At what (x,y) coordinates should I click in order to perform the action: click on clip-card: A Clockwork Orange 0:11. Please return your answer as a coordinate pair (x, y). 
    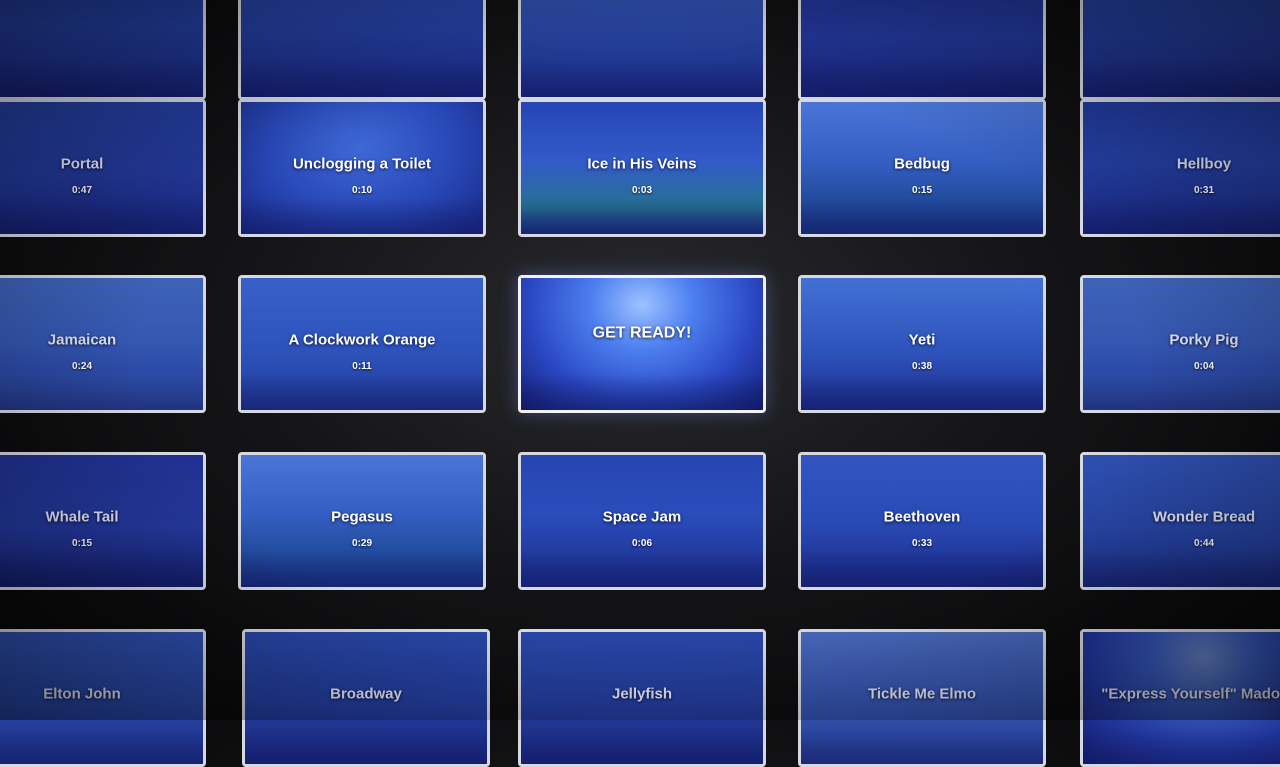
    Looking at the image, I should click on (362, 344).